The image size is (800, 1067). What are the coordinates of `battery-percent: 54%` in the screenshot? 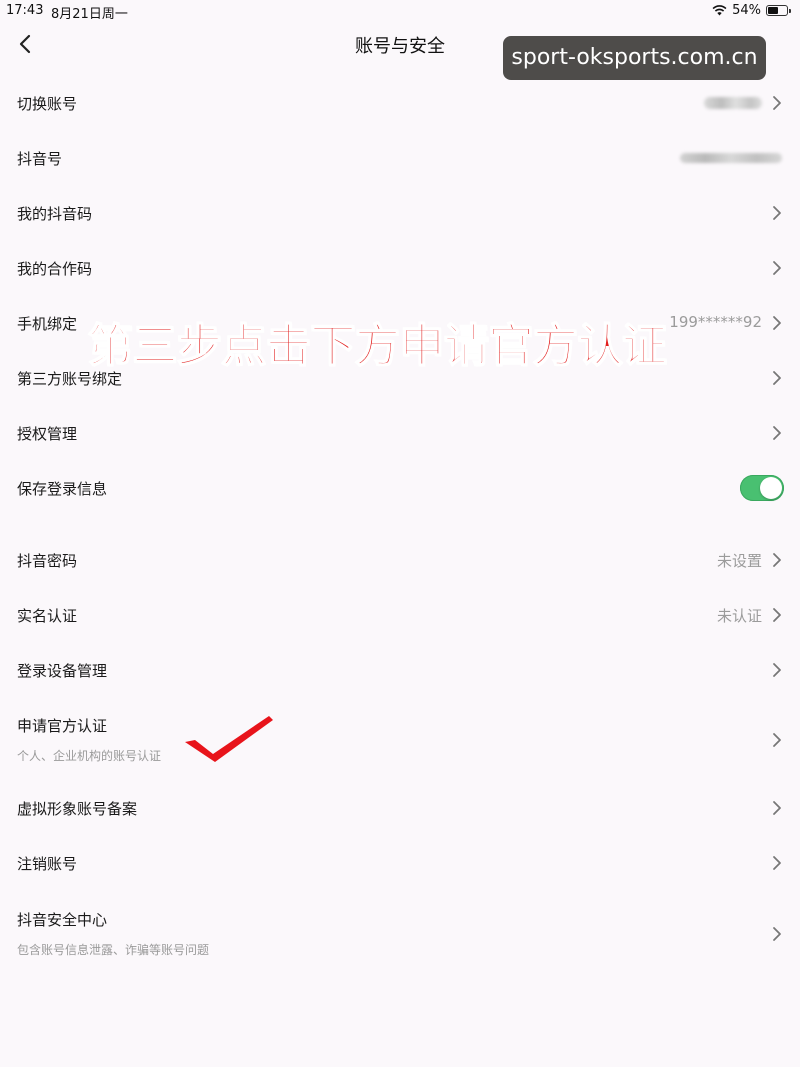 It's located at (746, 10).